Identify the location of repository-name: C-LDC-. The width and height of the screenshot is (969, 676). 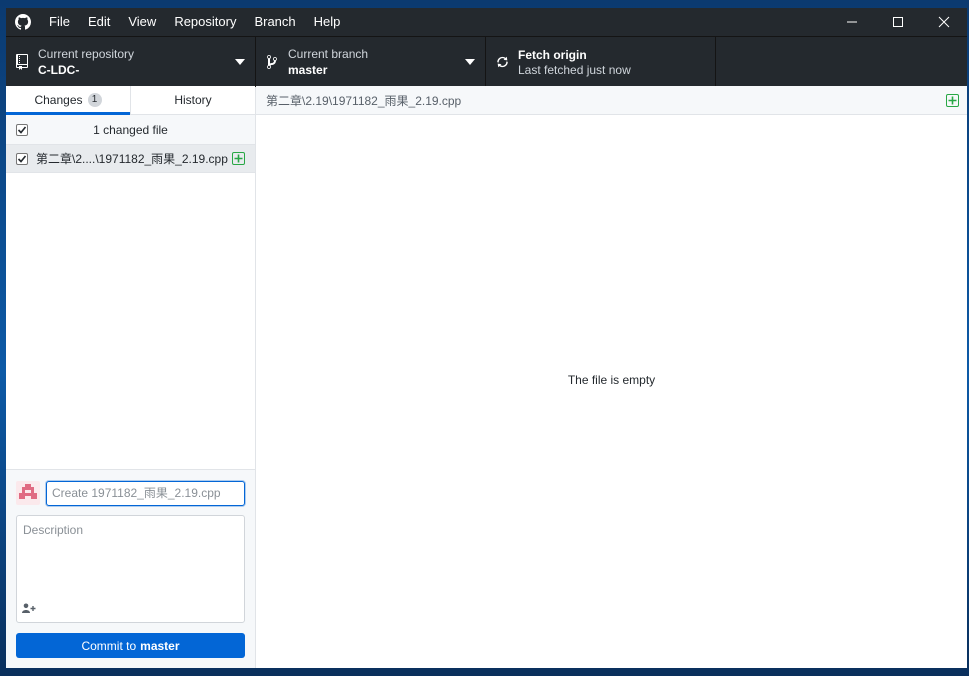
(59, 69).